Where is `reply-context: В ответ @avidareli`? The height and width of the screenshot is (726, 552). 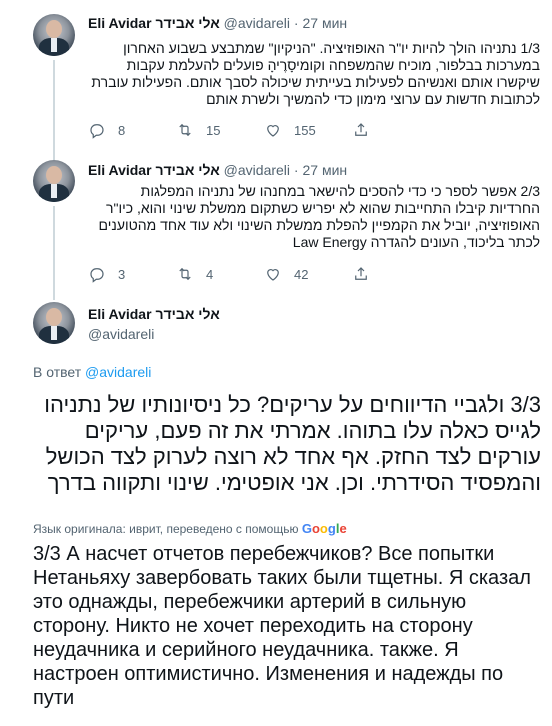 reply-context: В ответ @avidareli is located at coordinates (92, 372).